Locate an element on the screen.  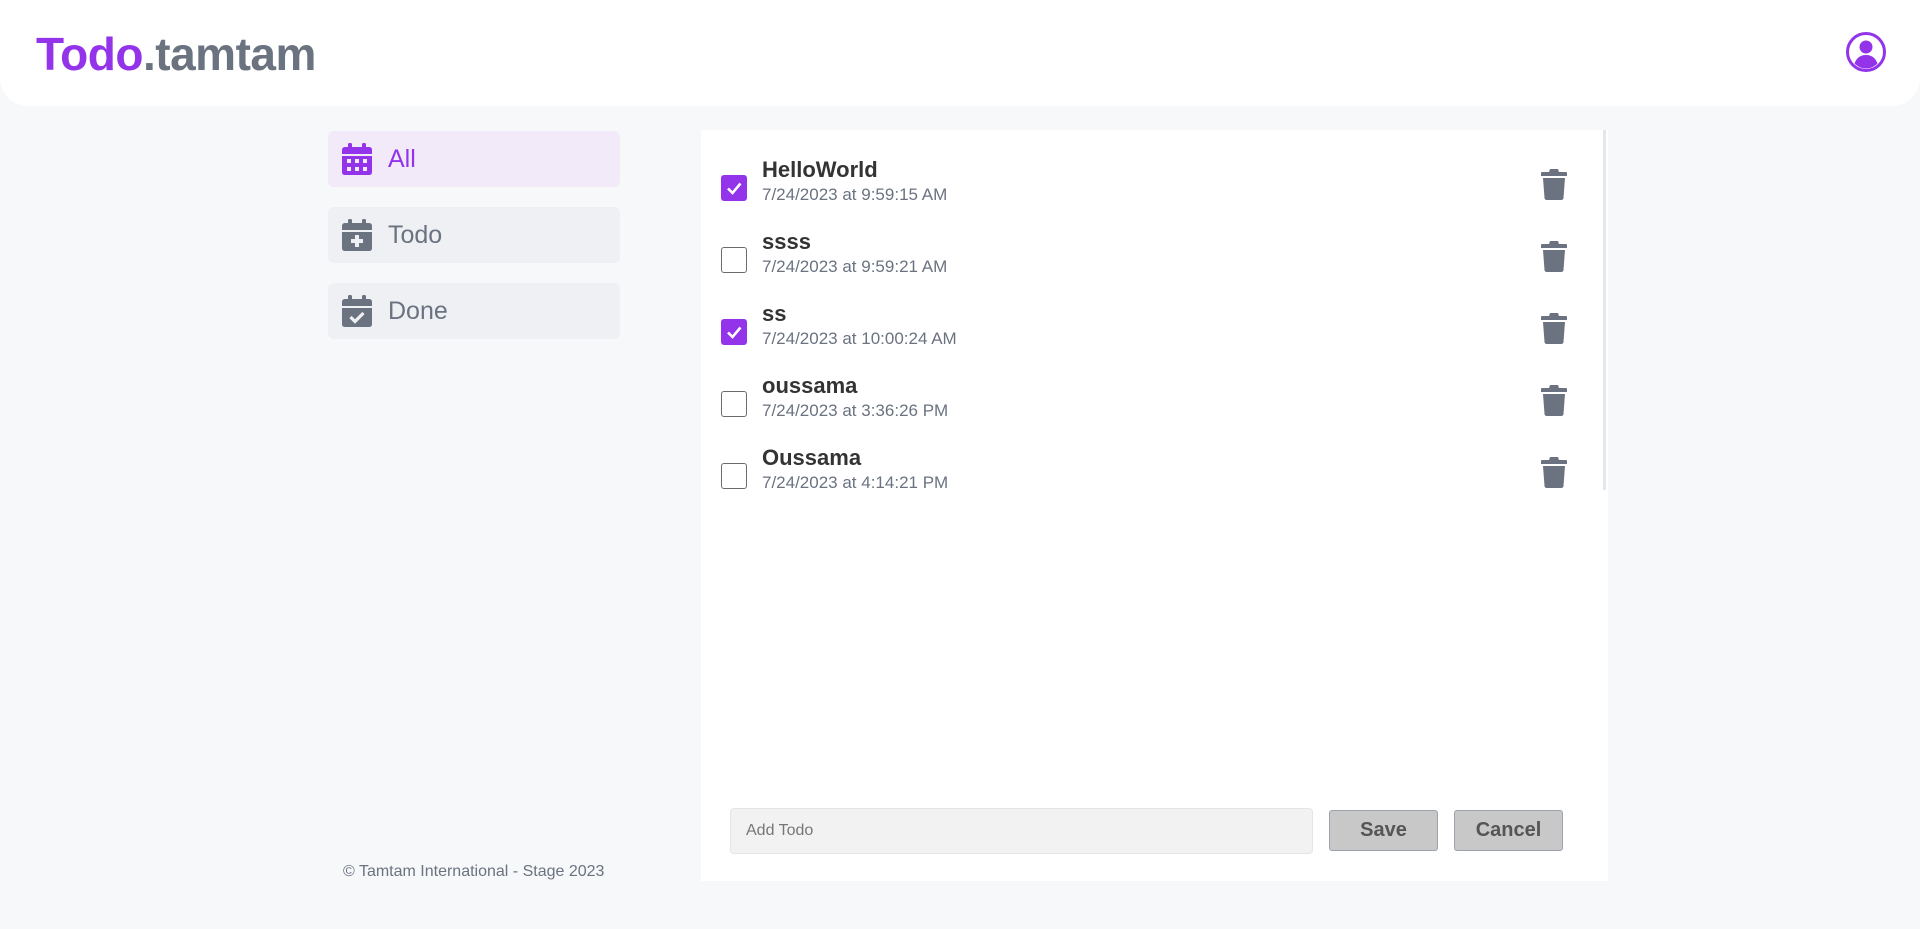
calendar-plus-icon is located at coordinates (357, 235).